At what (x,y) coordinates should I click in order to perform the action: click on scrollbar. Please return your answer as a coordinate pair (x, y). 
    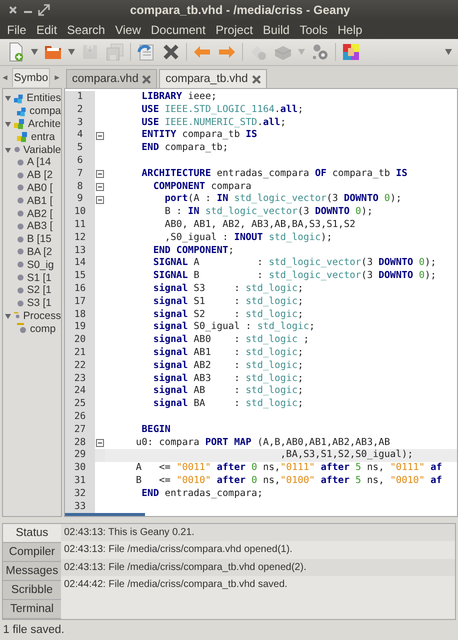
    Looking at the image, I should click on (105, 514).